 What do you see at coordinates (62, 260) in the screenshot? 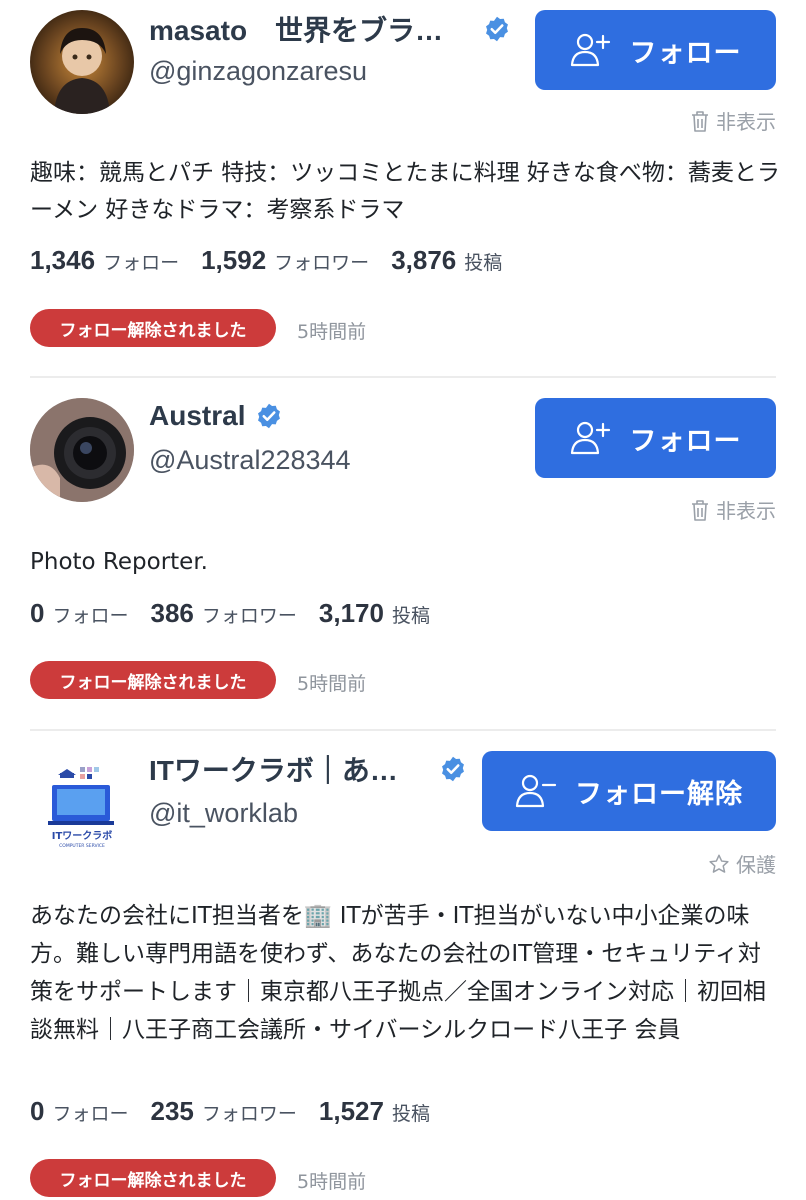
I see `following-count: 1,346` at bounding box center [62, 260].